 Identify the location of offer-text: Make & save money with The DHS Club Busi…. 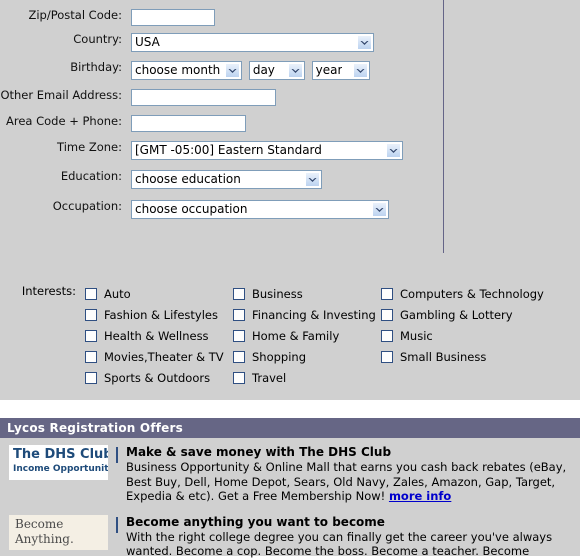
(353, 474).